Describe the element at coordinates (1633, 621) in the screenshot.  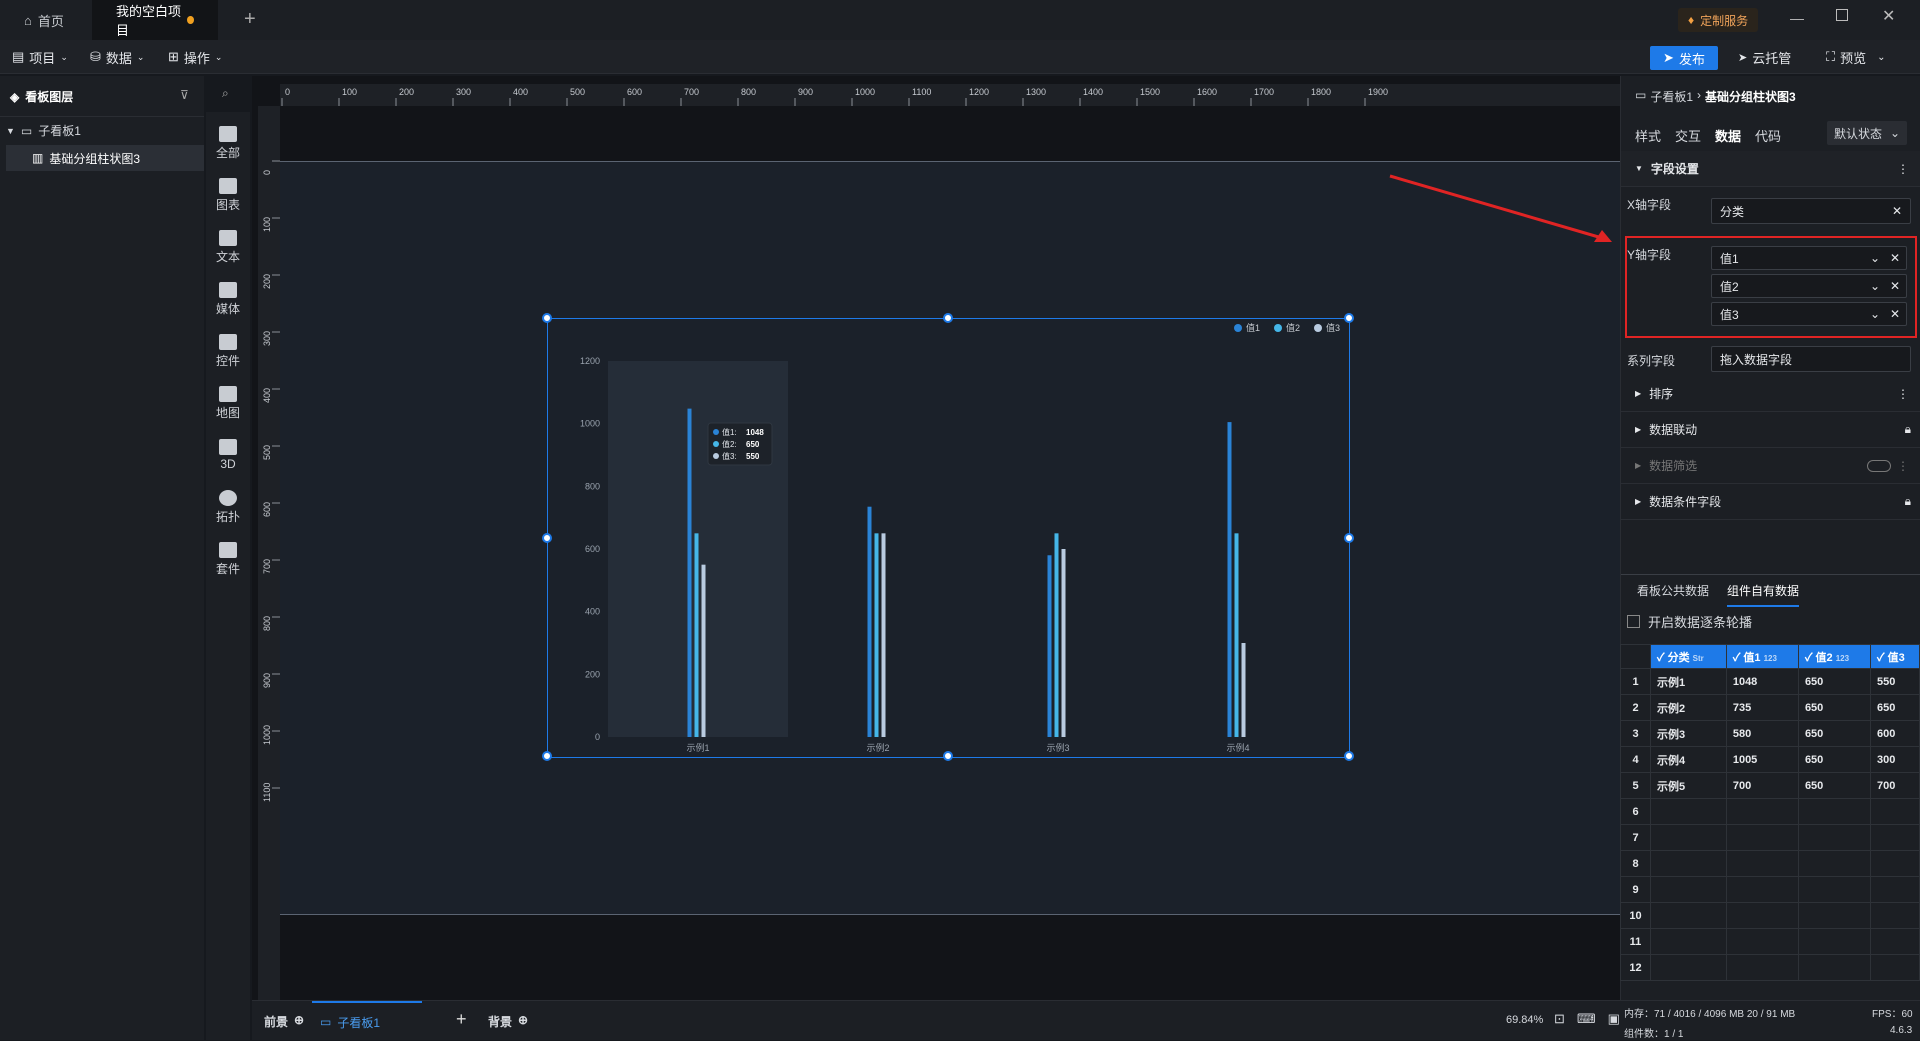
I see `checkbox` at that location.